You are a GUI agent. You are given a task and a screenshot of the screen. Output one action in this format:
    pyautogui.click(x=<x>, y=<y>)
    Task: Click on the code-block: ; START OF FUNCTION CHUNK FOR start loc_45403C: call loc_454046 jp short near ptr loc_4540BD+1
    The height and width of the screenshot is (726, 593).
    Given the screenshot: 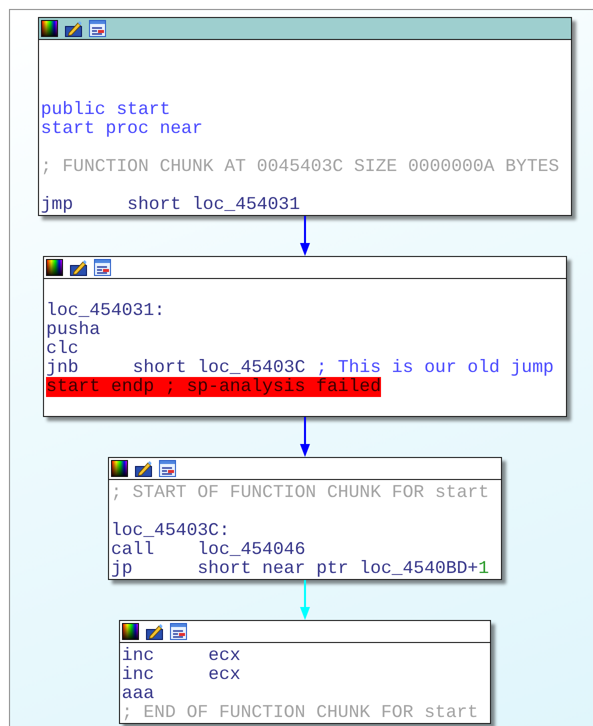 What is the action you would take?
    pyautogui.click(x=305, y=518)
    